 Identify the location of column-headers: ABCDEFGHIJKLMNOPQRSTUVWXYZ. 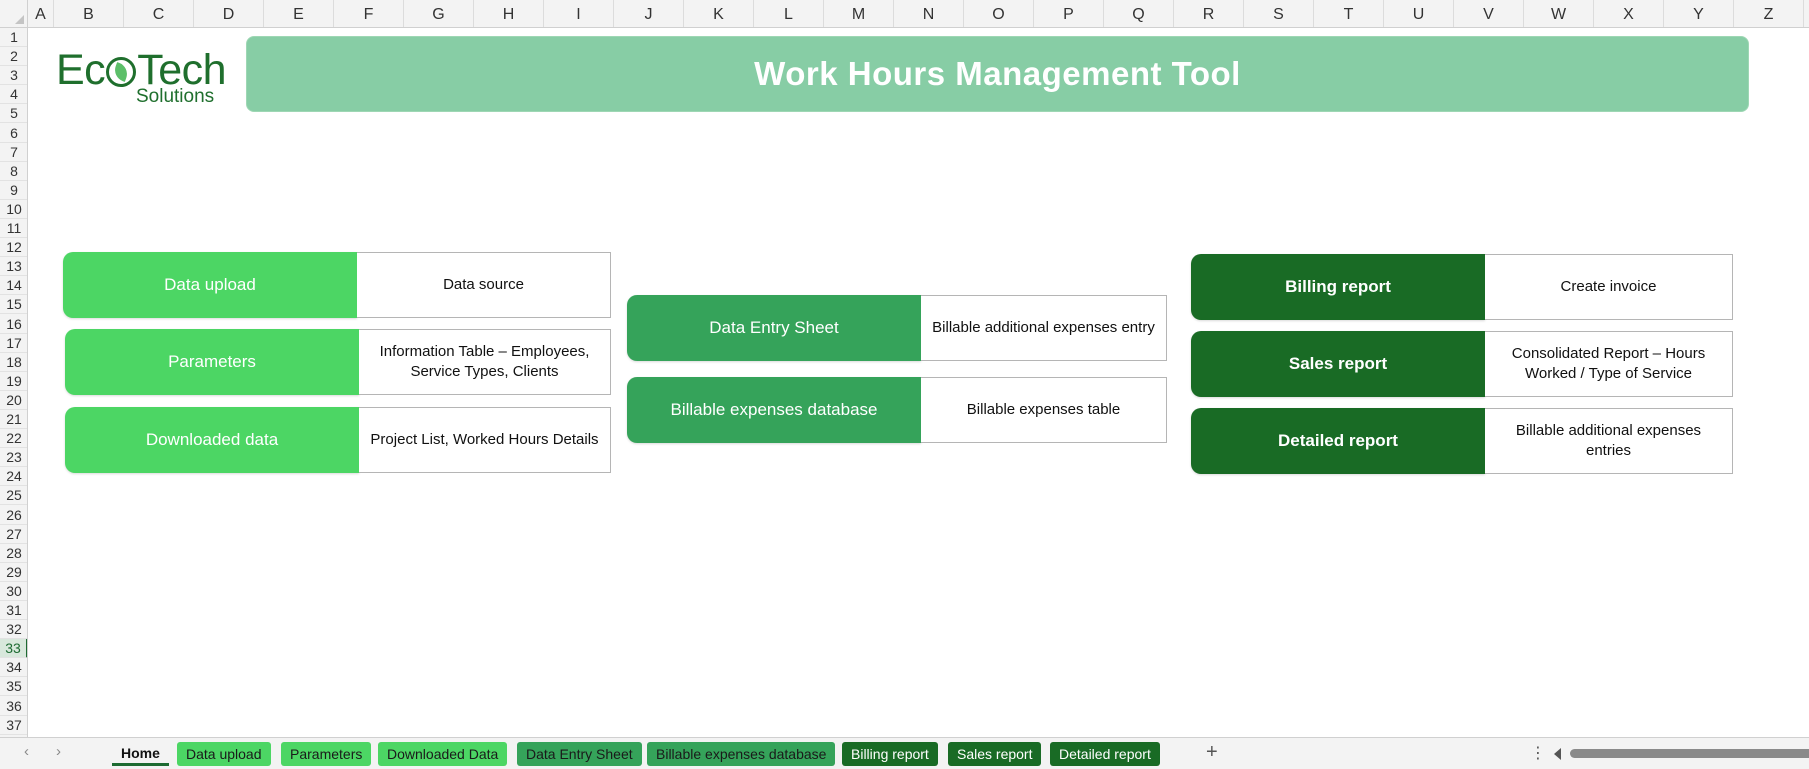
(918, 14).